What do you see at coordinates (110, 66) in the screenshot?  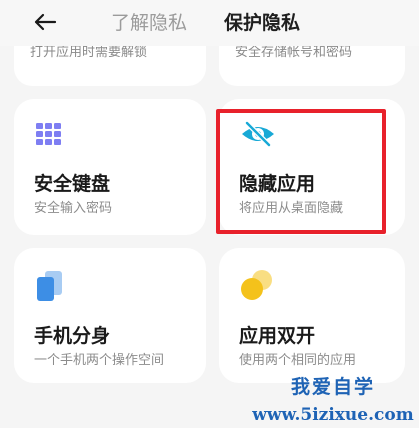 I see `app-lock-card: 打开应用时需要解锁` at bounding box center [110, 66].